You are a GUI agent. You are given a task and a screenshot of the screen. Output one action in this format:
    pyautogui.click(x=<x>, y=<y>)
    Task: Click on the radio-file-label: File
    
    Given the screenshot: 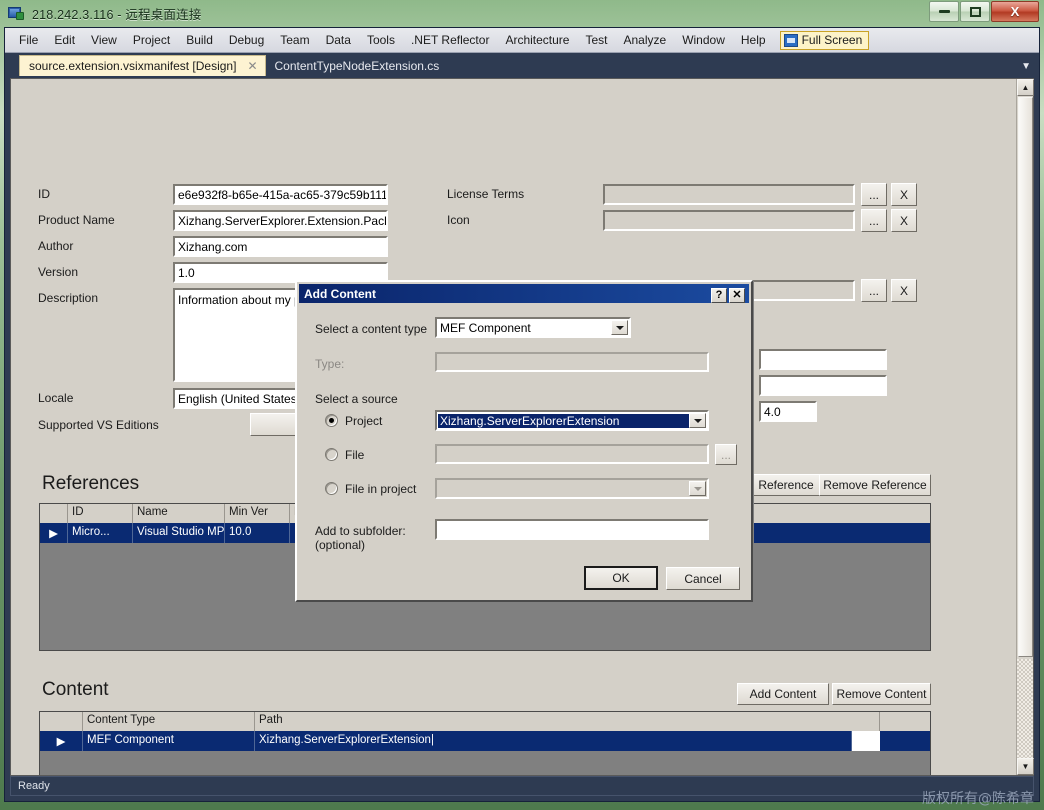 What is the action you would take?
    pyautogui.click(x=355, y=455)
    